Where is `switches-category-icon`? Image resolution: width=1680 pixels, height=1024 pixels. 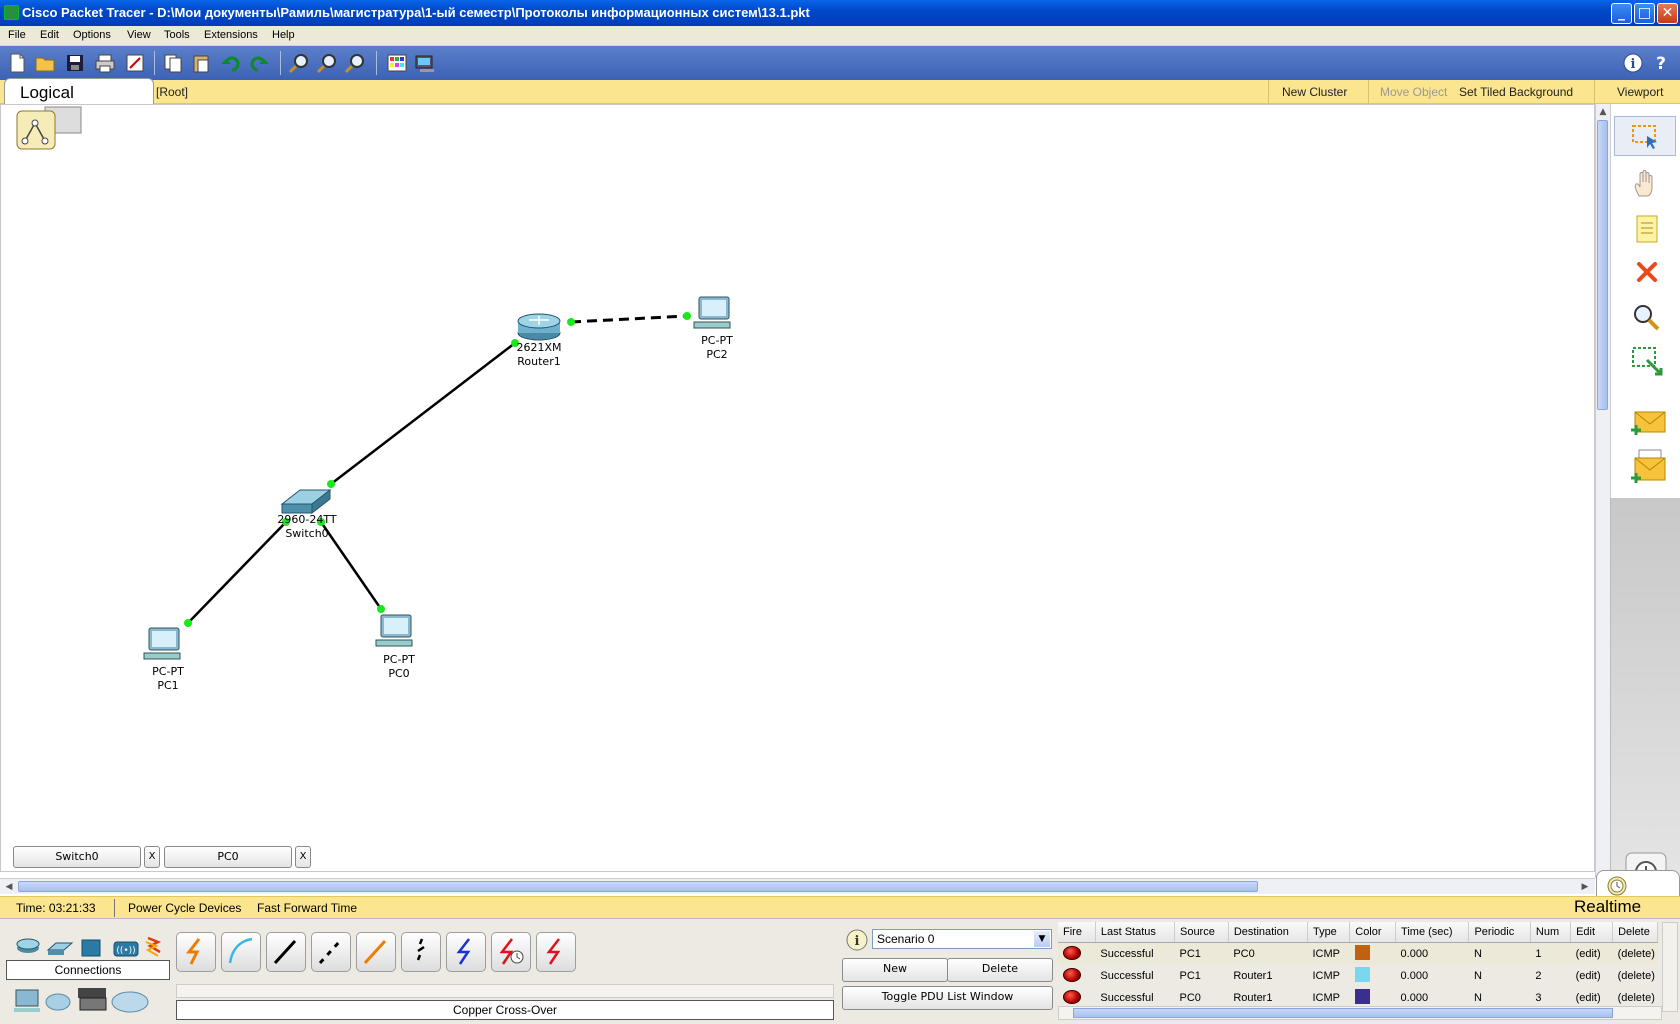 switches-category-icon is located at coordinates (60, 948).